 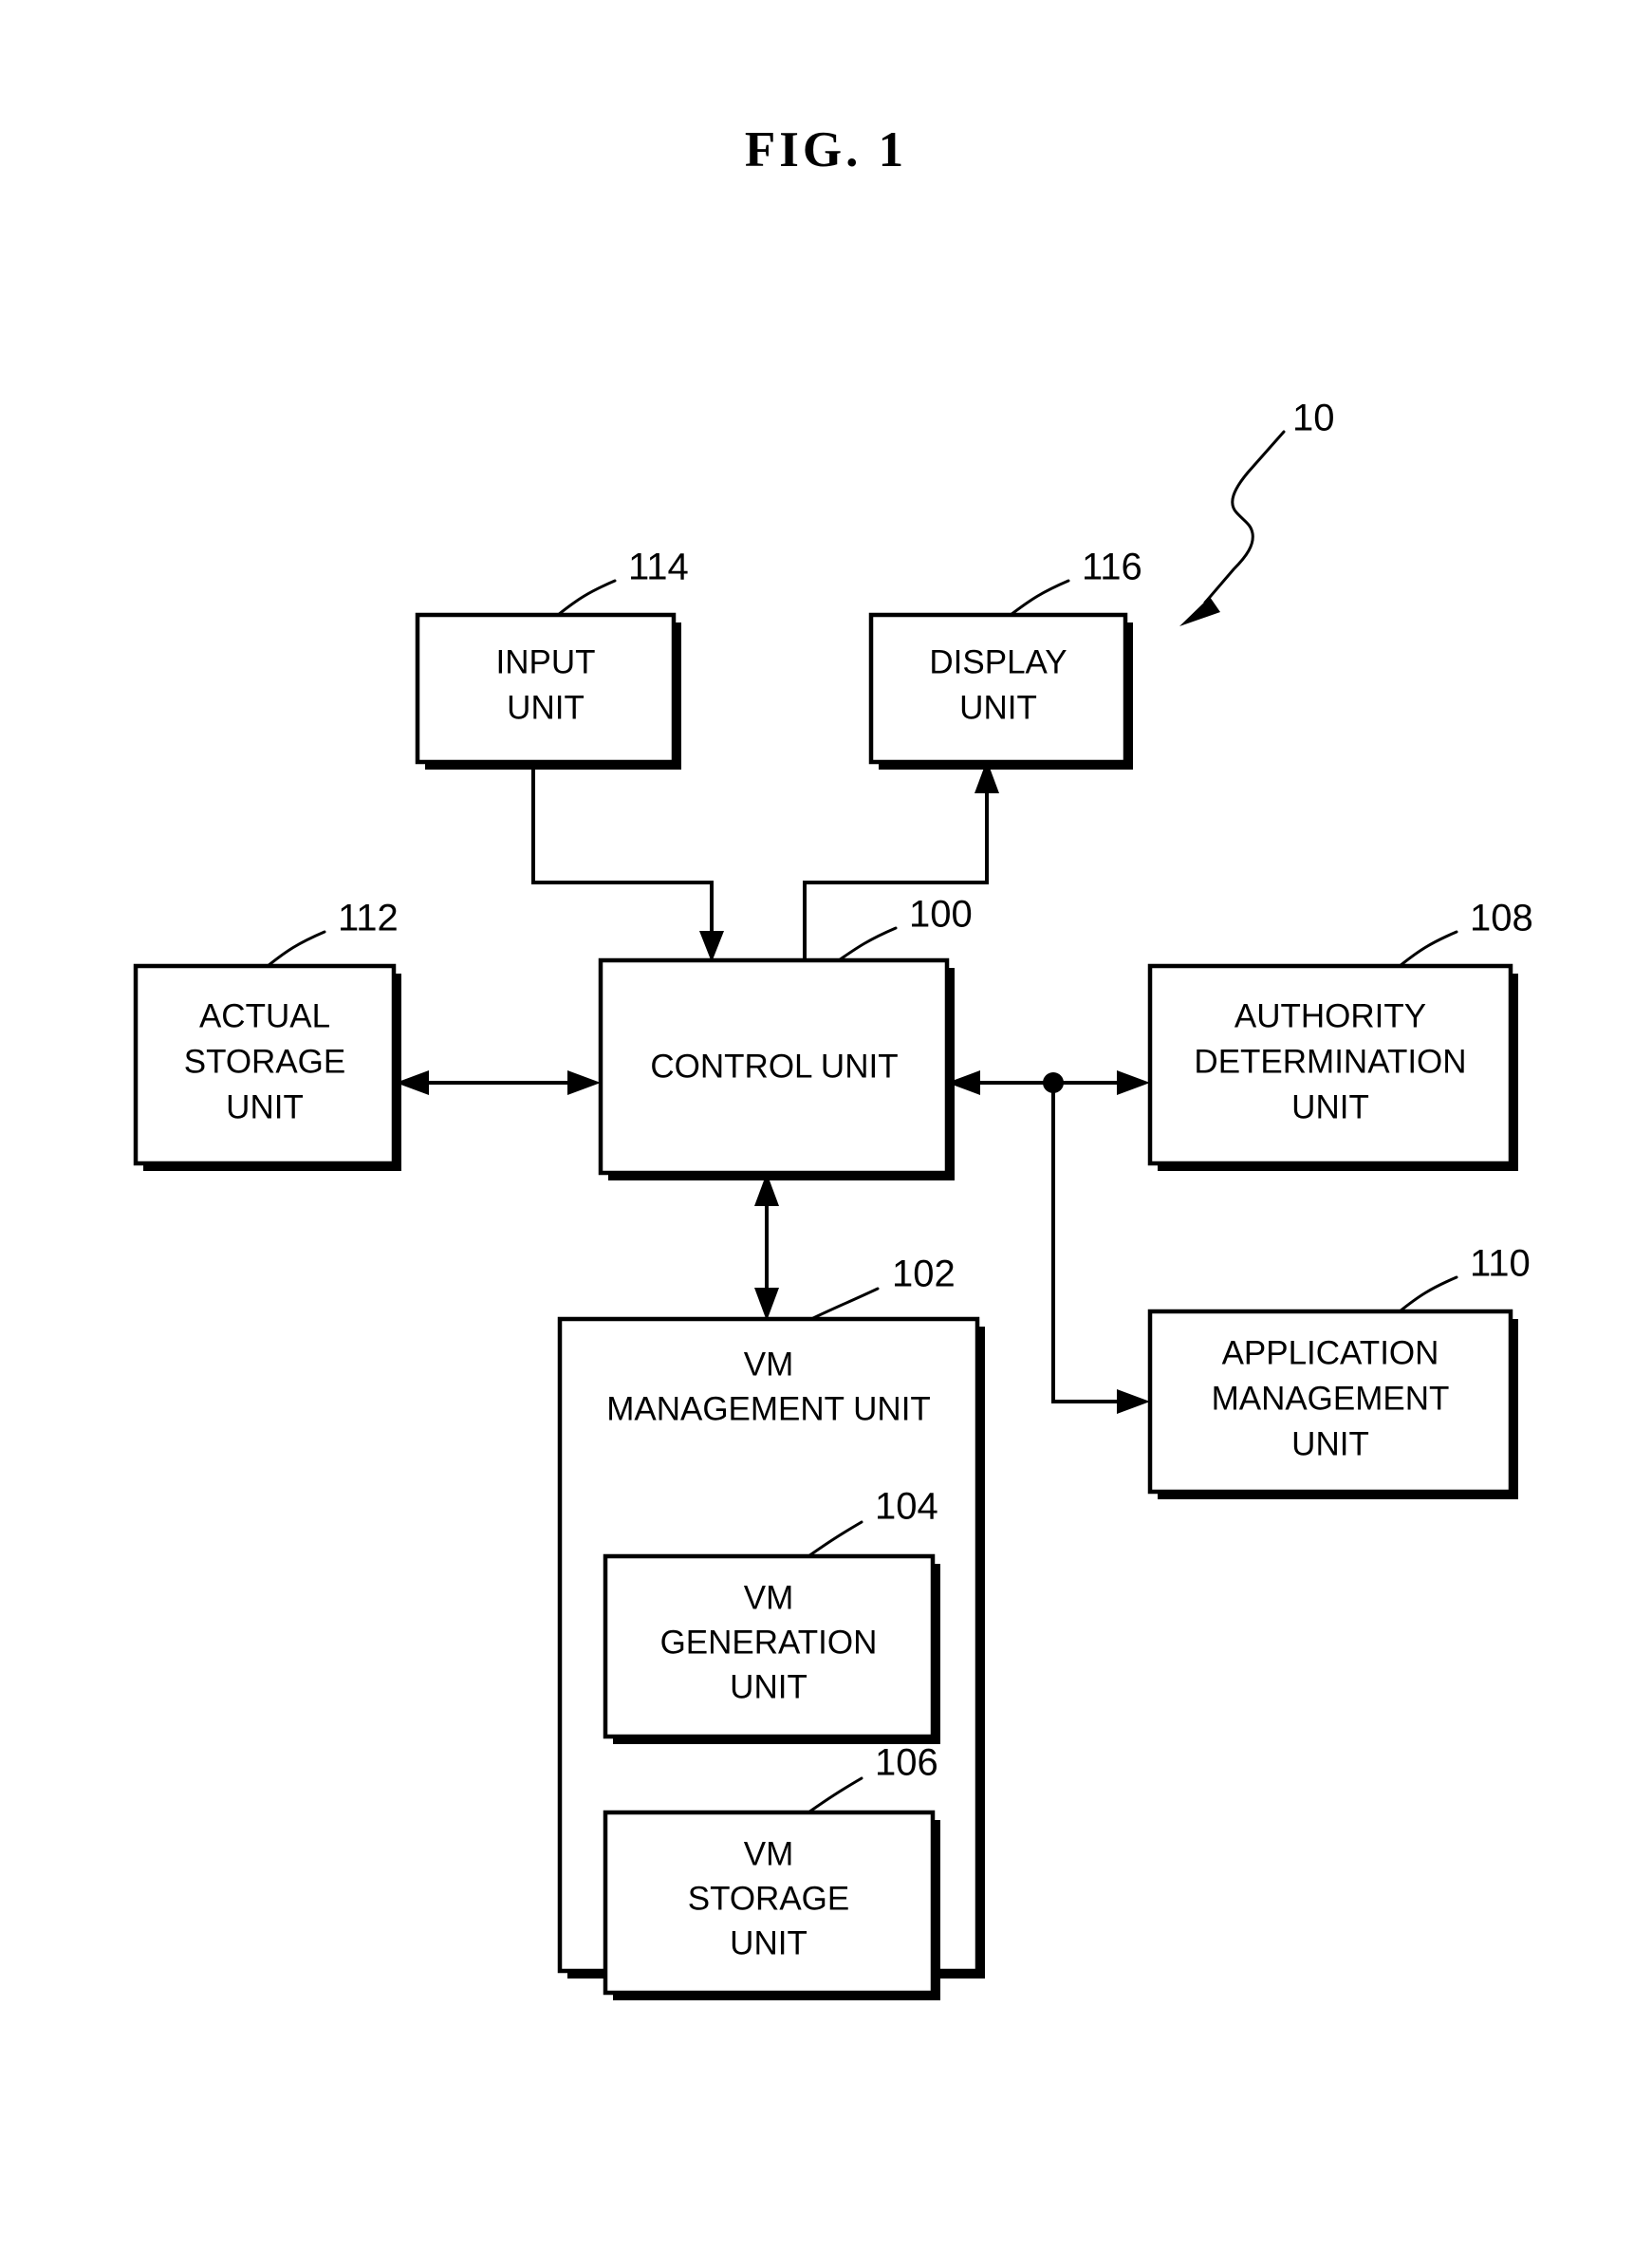 What do you see at coordinates (766, 1247) in the screenshot?
I see `connection-control-to-vm-management` at bounding box center [766, 1247].